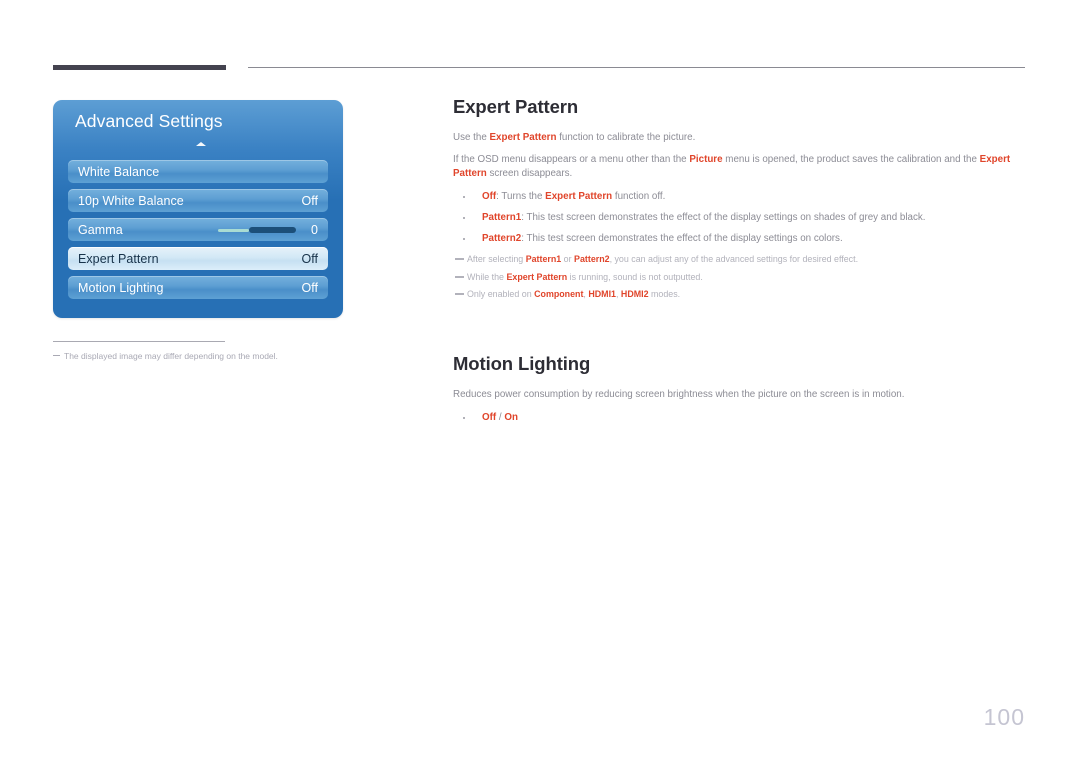  I want to click on osd-row-white-balance: White Balance, so click(198, 171).